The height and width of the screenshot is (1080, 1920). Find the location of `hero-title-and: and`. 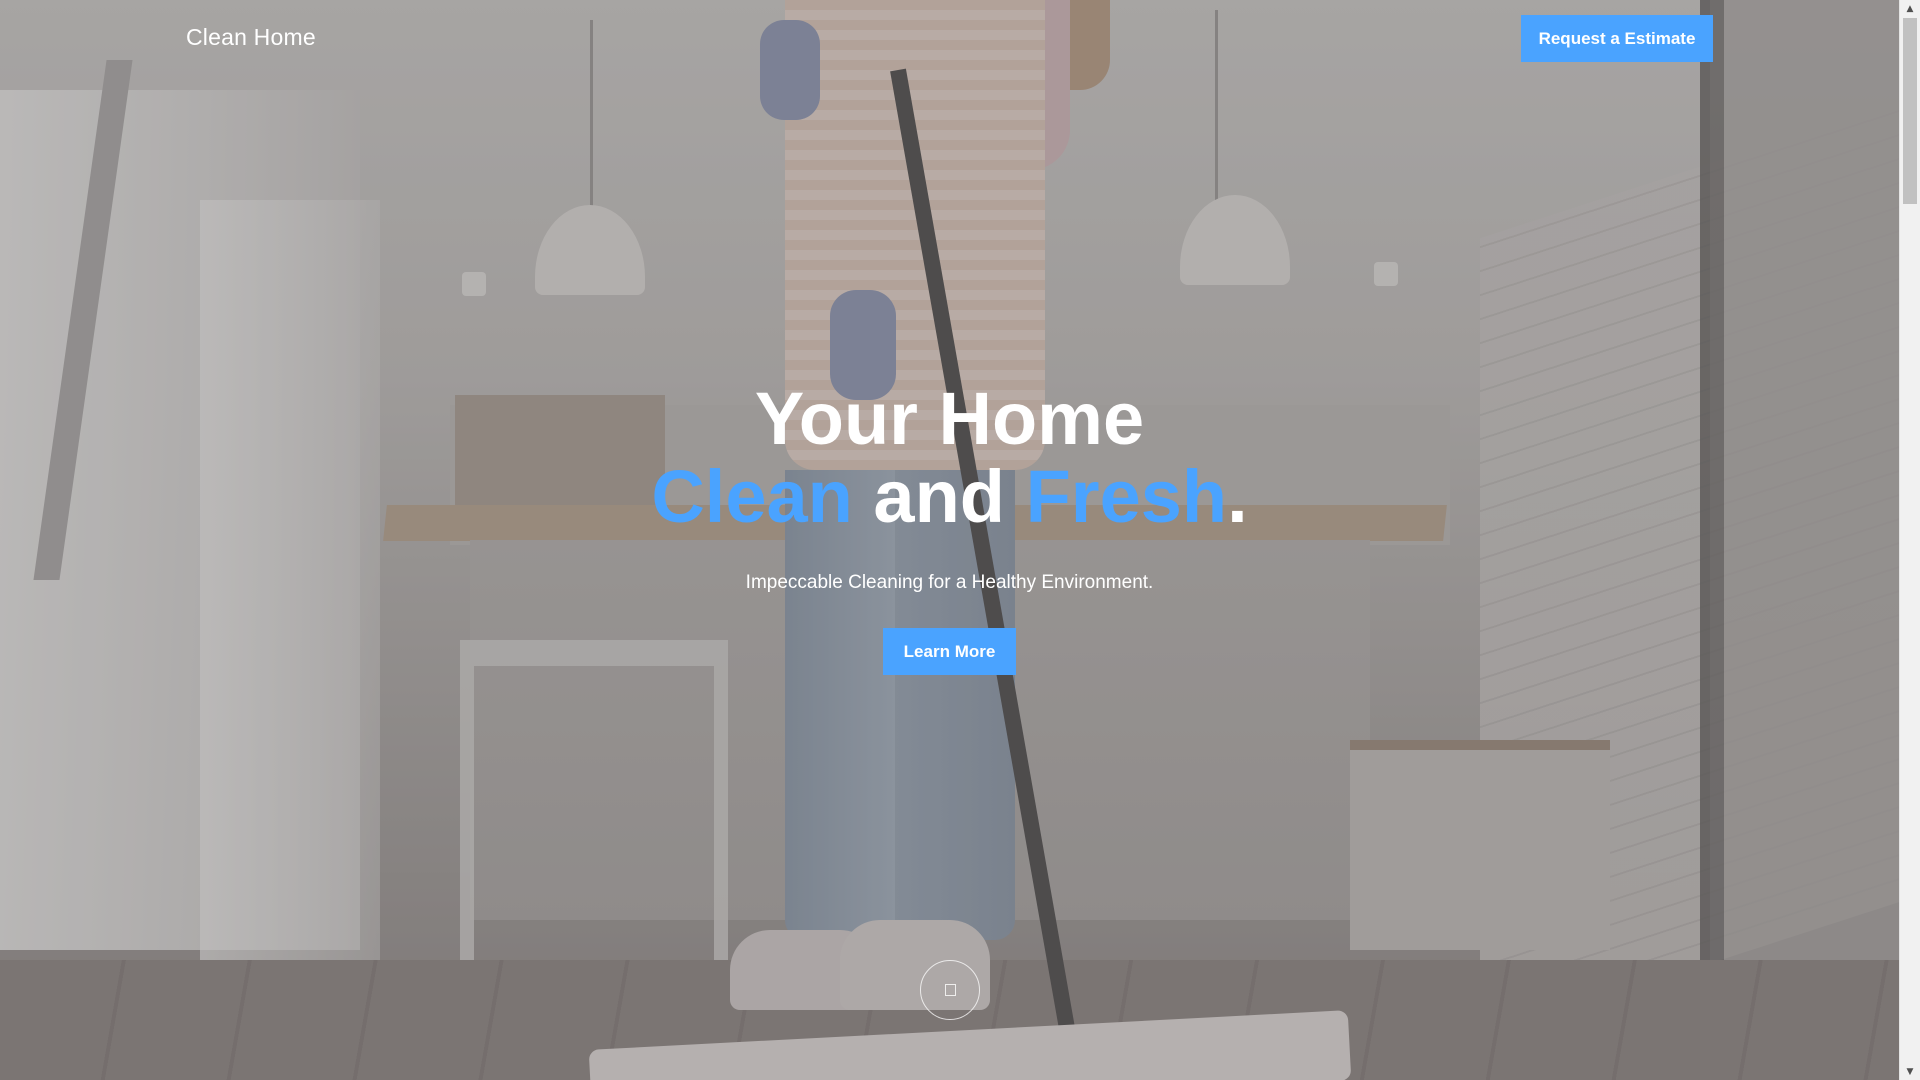

hero-title-and: and is located at coordinates (939, 496).